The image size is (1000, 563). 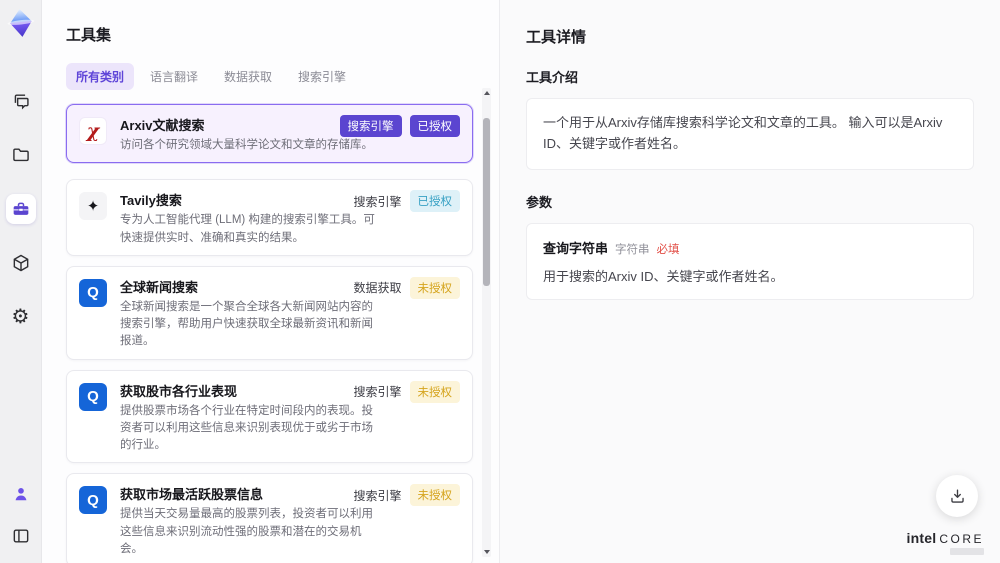 I want to click on download-button, so click(x=957, y=496).